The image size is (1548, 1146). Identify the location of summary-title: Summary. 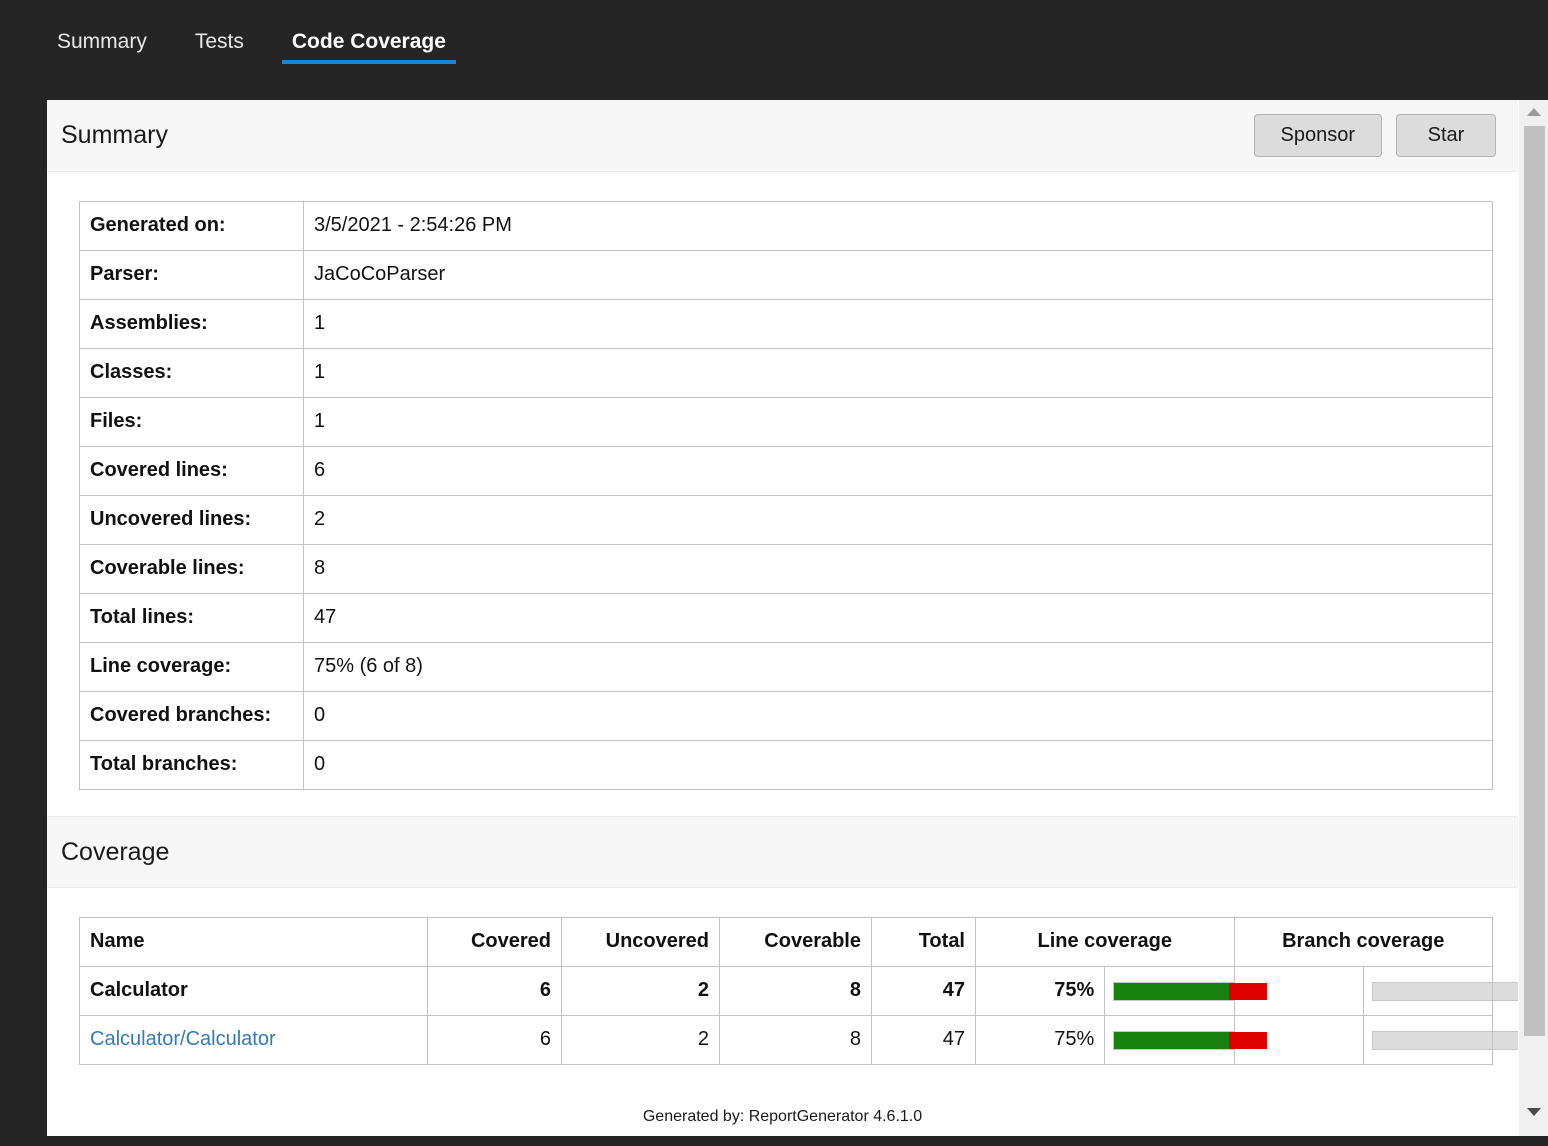
(114, 135).